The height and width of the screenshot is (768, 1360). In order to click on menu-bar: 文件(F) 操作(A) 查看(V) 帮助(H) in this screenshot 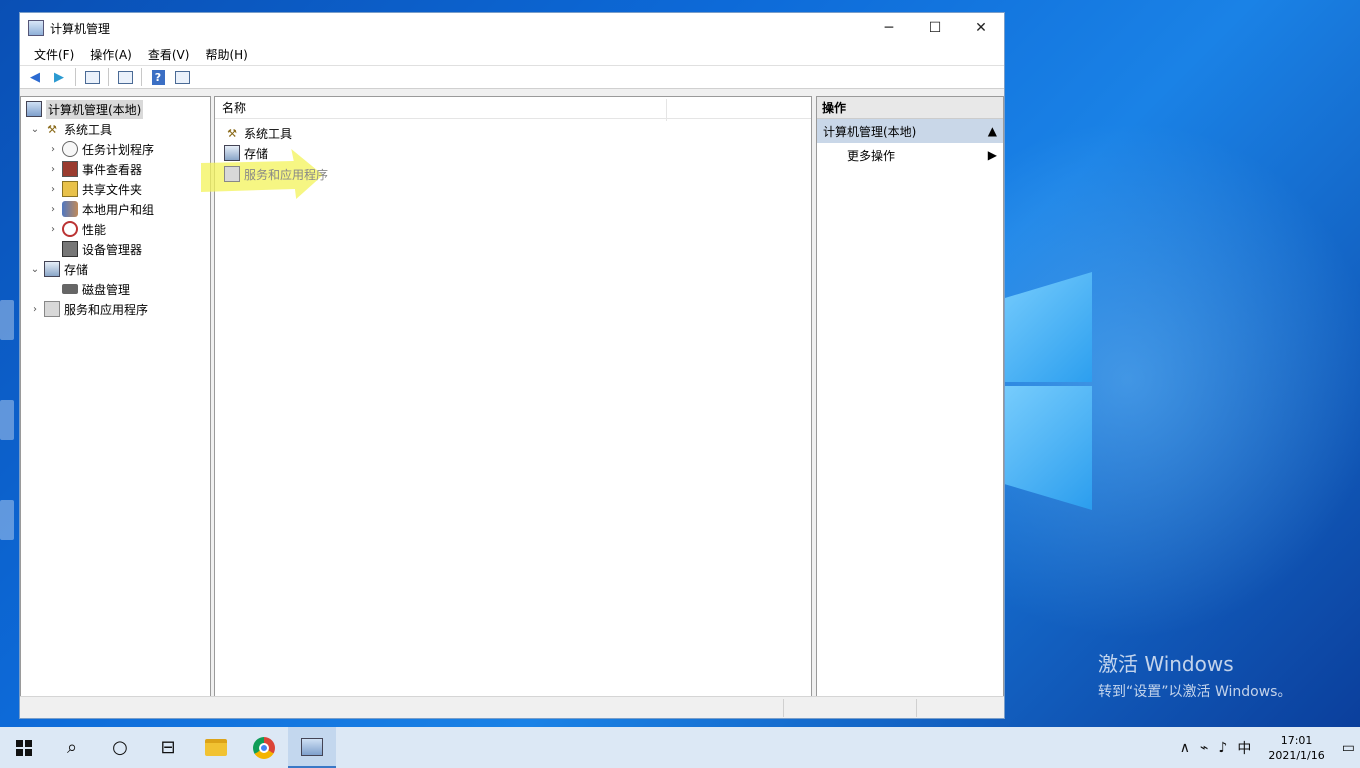, I will do `click(512, 54)`.